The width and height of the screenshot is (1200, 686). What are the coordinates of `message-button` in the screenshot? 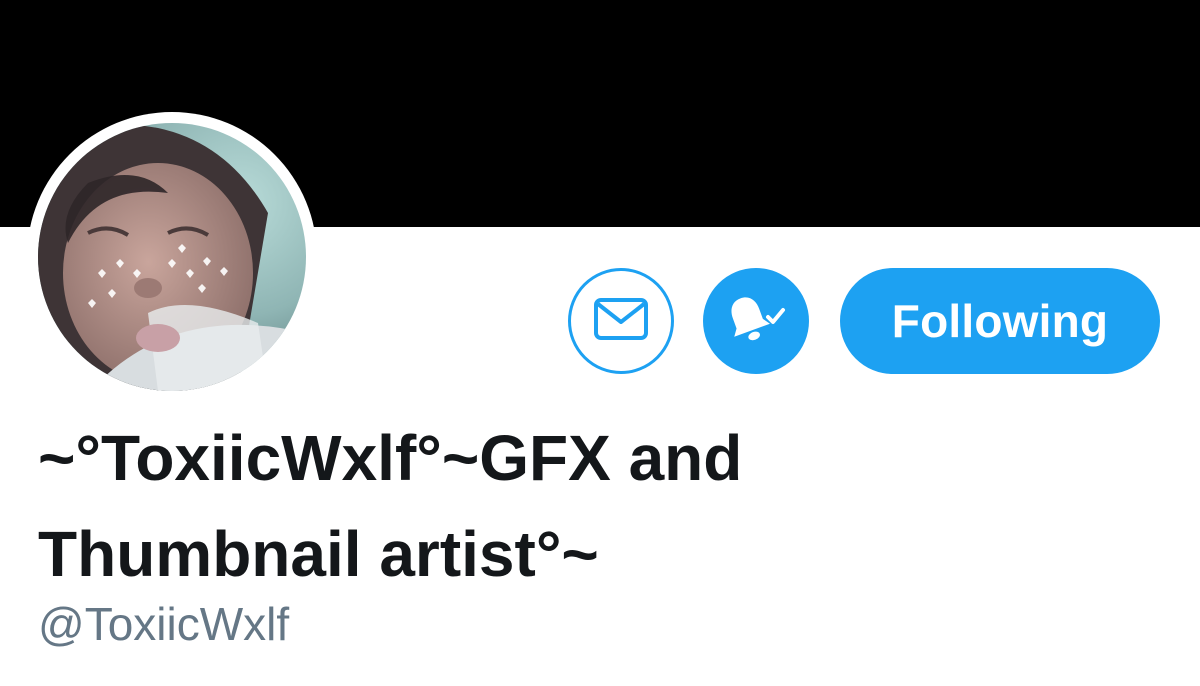 It's located at (621, 321).